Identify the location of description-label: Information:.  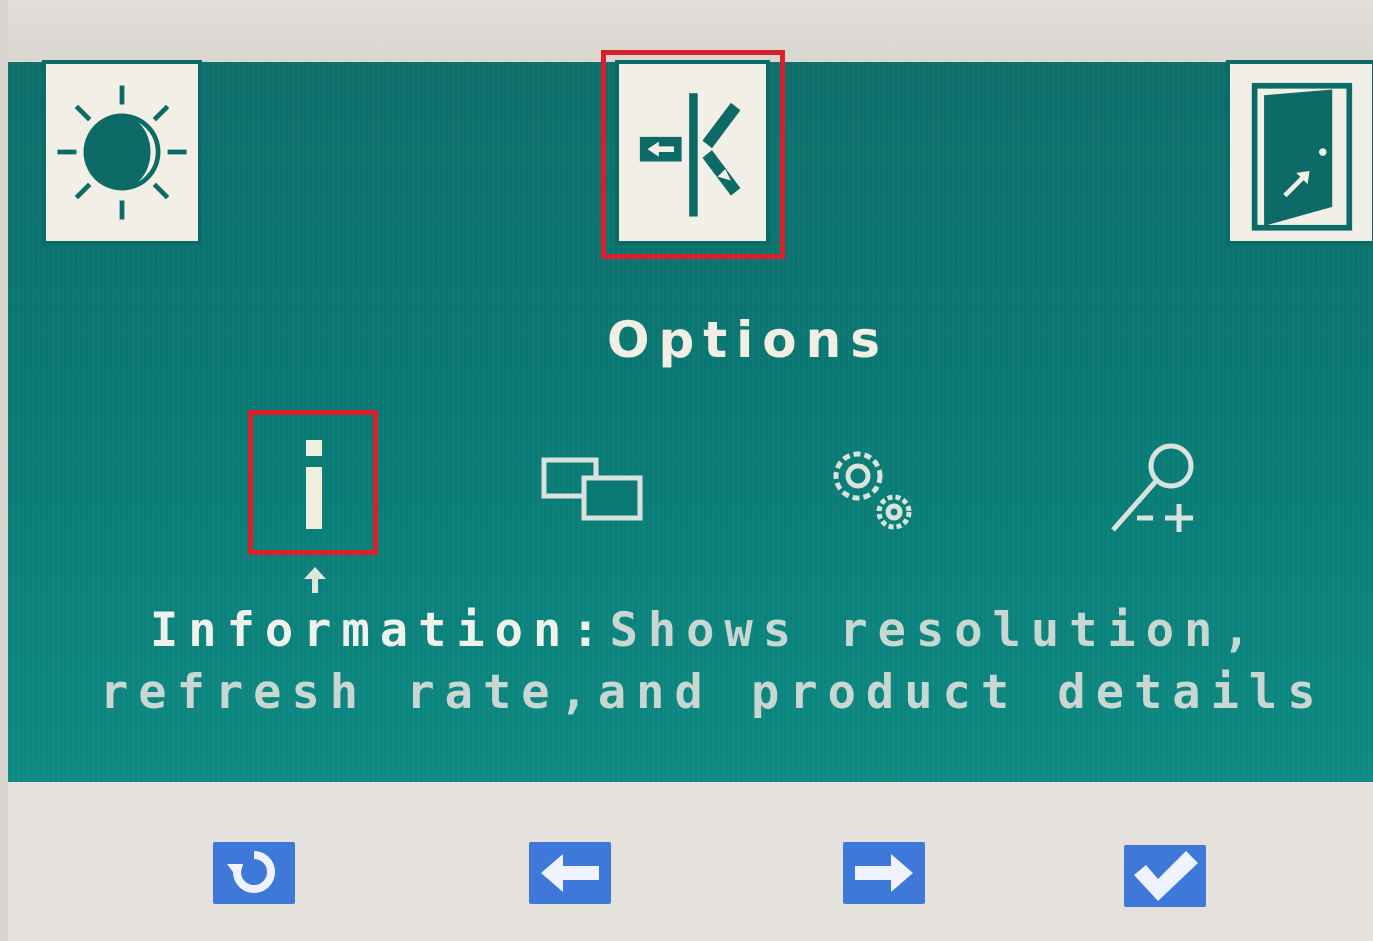
(380, 630).